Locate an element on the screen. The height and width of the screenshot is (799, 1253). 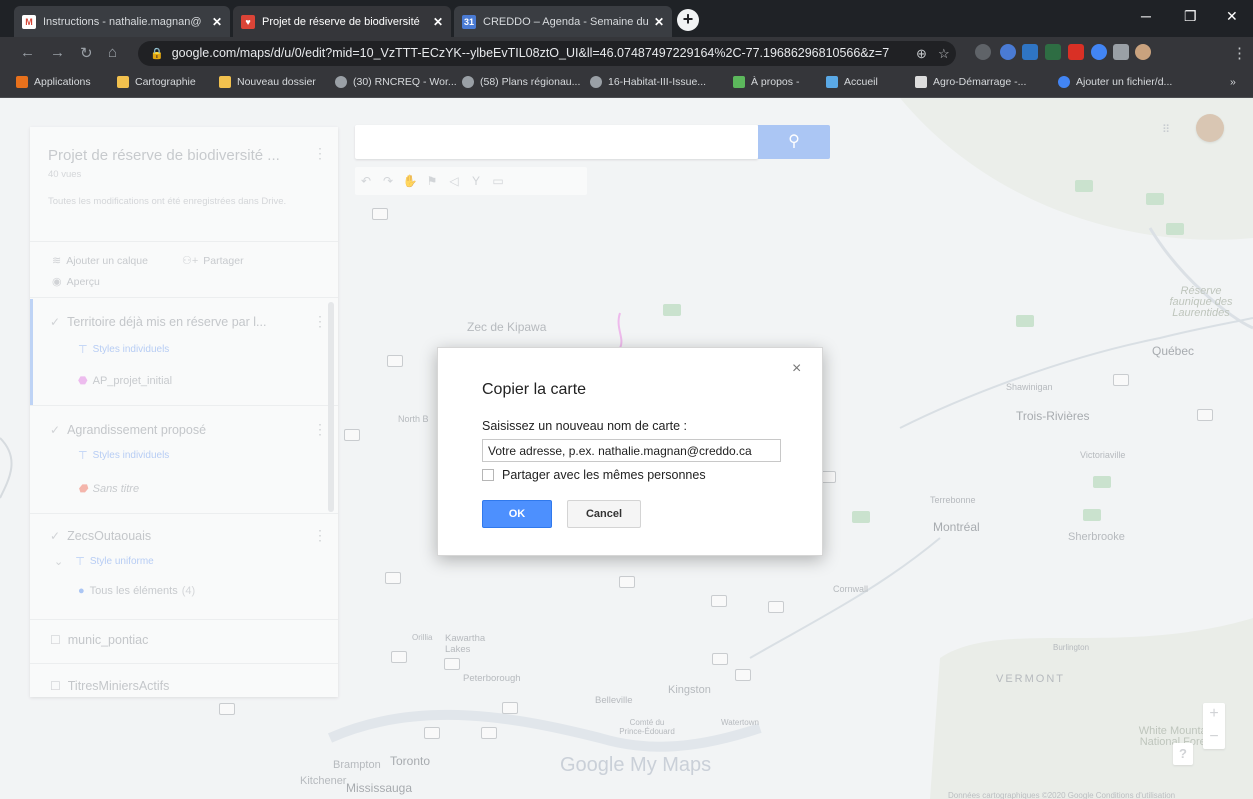
globe-icon is located at coordinates (596, 82).